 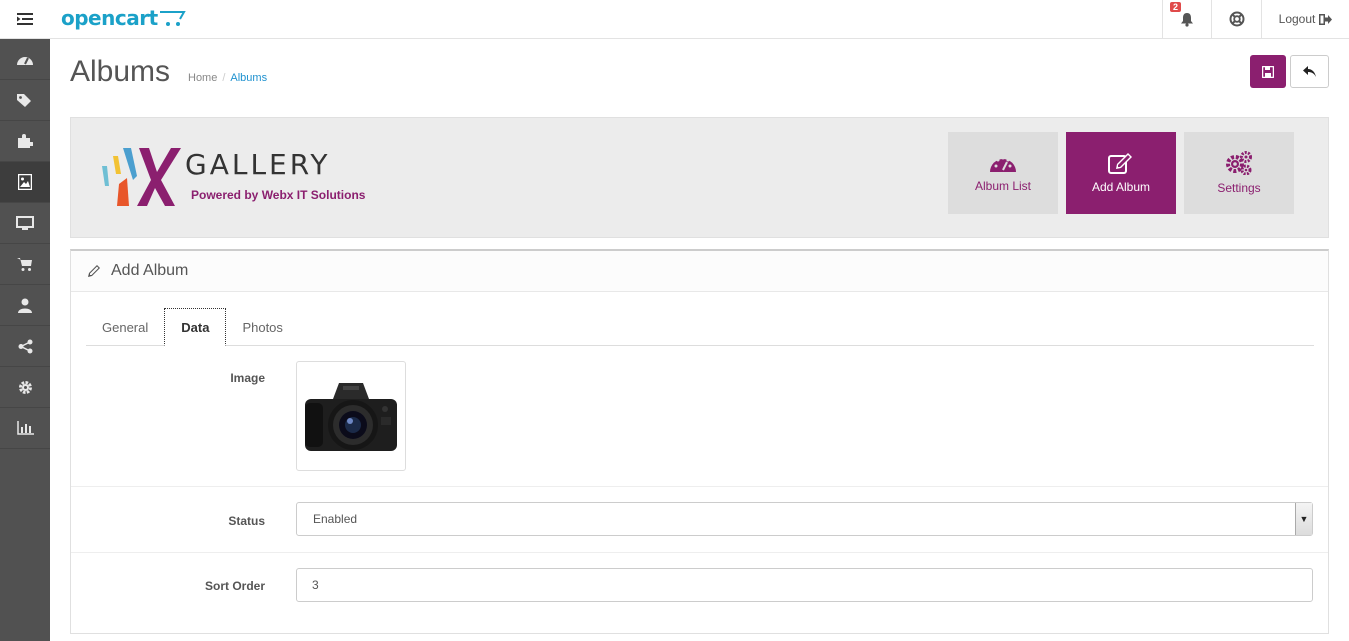 I want to click on pencil-icon, so click(x=94, y=271).